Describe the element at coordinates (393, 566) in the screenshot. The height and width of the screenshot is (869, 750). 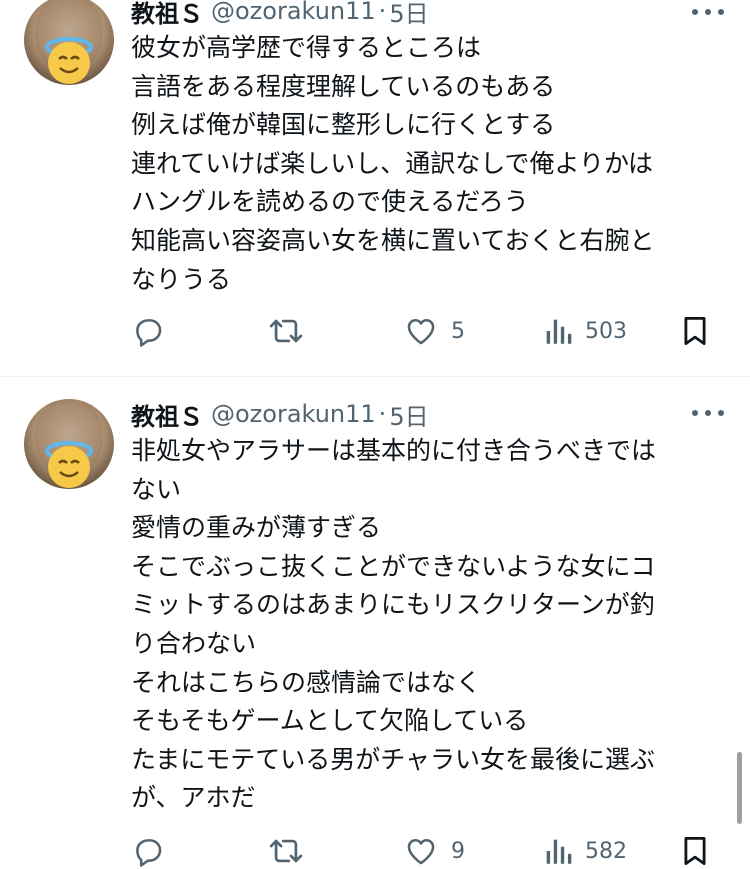
I see `post-text-line: そこでぶっこ抜くことができないような女にコ` at that location.